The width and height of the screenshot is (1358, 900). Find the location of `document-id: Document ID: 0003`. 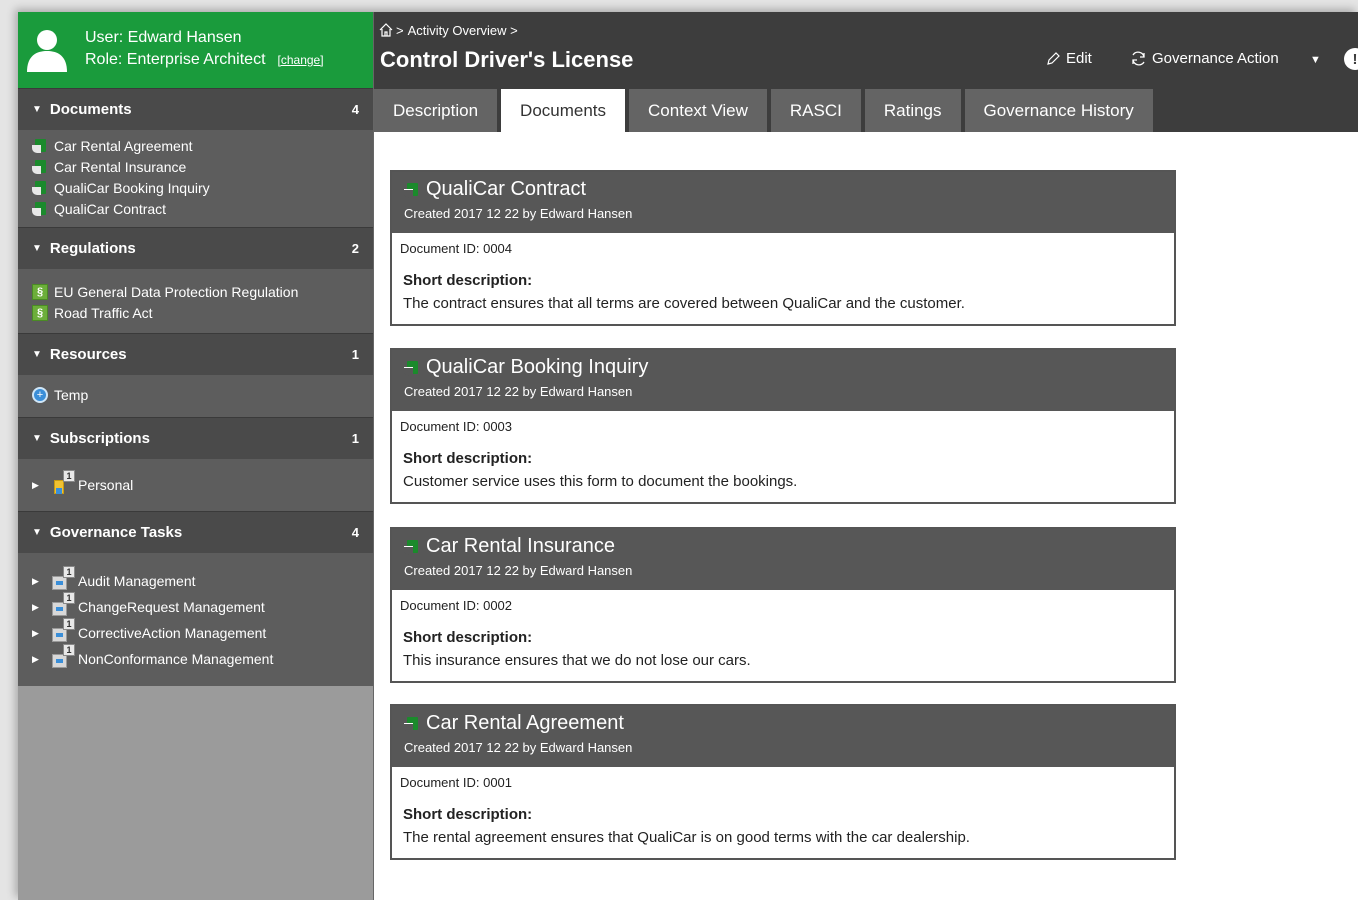

document-id: Document ID: 0003 is located at coordinates (456, 426).